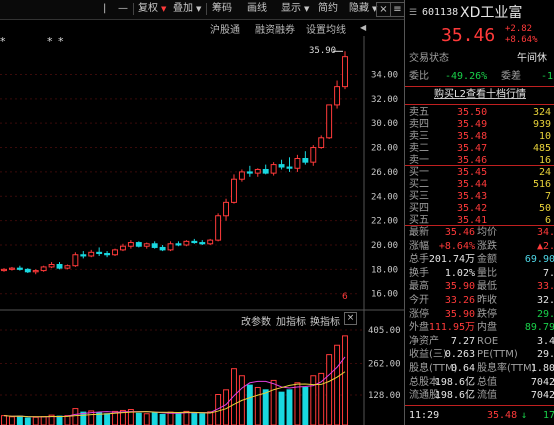  I want to click on stat-label: 总值, so click(487, 382).